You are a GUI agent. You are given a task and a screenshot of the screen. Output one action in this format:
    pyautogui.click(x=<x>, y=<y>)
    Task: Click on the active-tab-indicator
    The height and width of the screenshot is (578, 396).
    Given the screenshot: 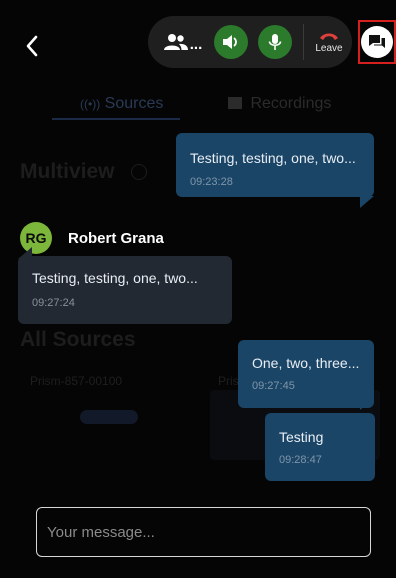 What is the action you would take?
    pyautogui.click(x=116, y=119)
    